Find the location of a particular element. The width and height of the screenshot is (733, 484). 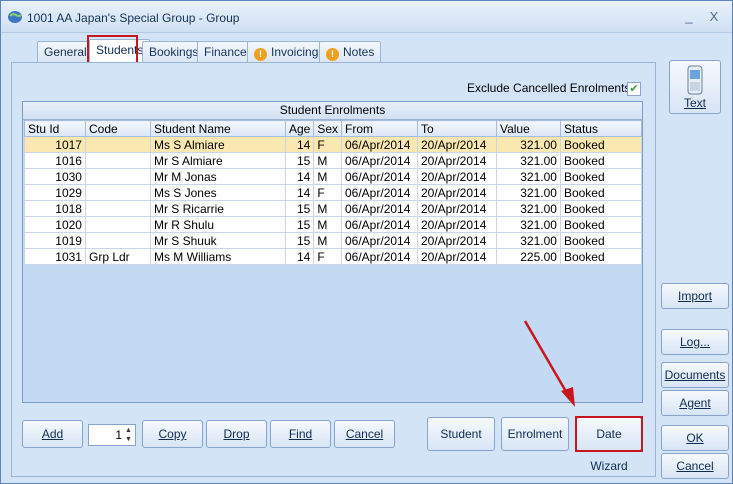

quantity-input is located at coordinates (106, 435).